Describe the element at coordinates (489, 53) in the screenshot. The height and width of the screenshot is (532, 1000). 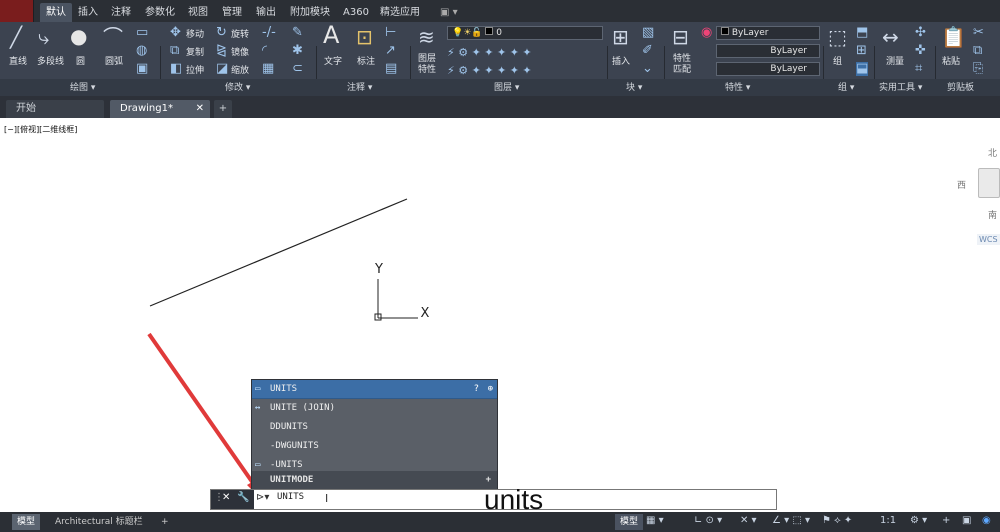
I see `layer-tools-row1-icon: ⚡ ⚙ ✦ ✦ ✦ ✦ ✦` at that location.